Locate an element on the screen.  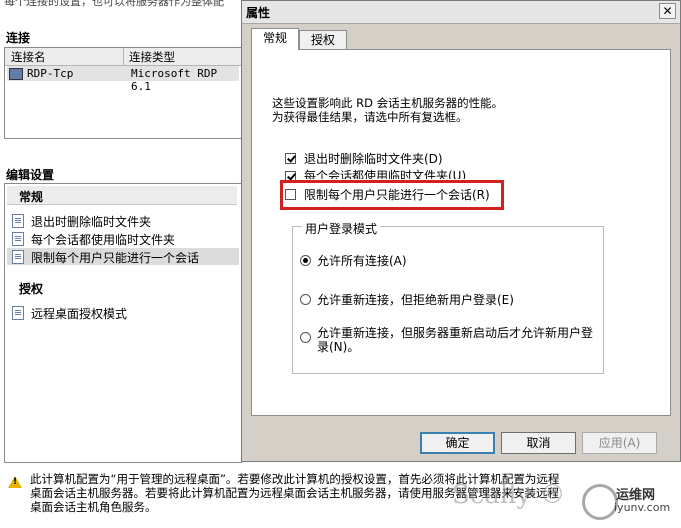
dialog-title: 属性 is located at coordinates (258, 13).